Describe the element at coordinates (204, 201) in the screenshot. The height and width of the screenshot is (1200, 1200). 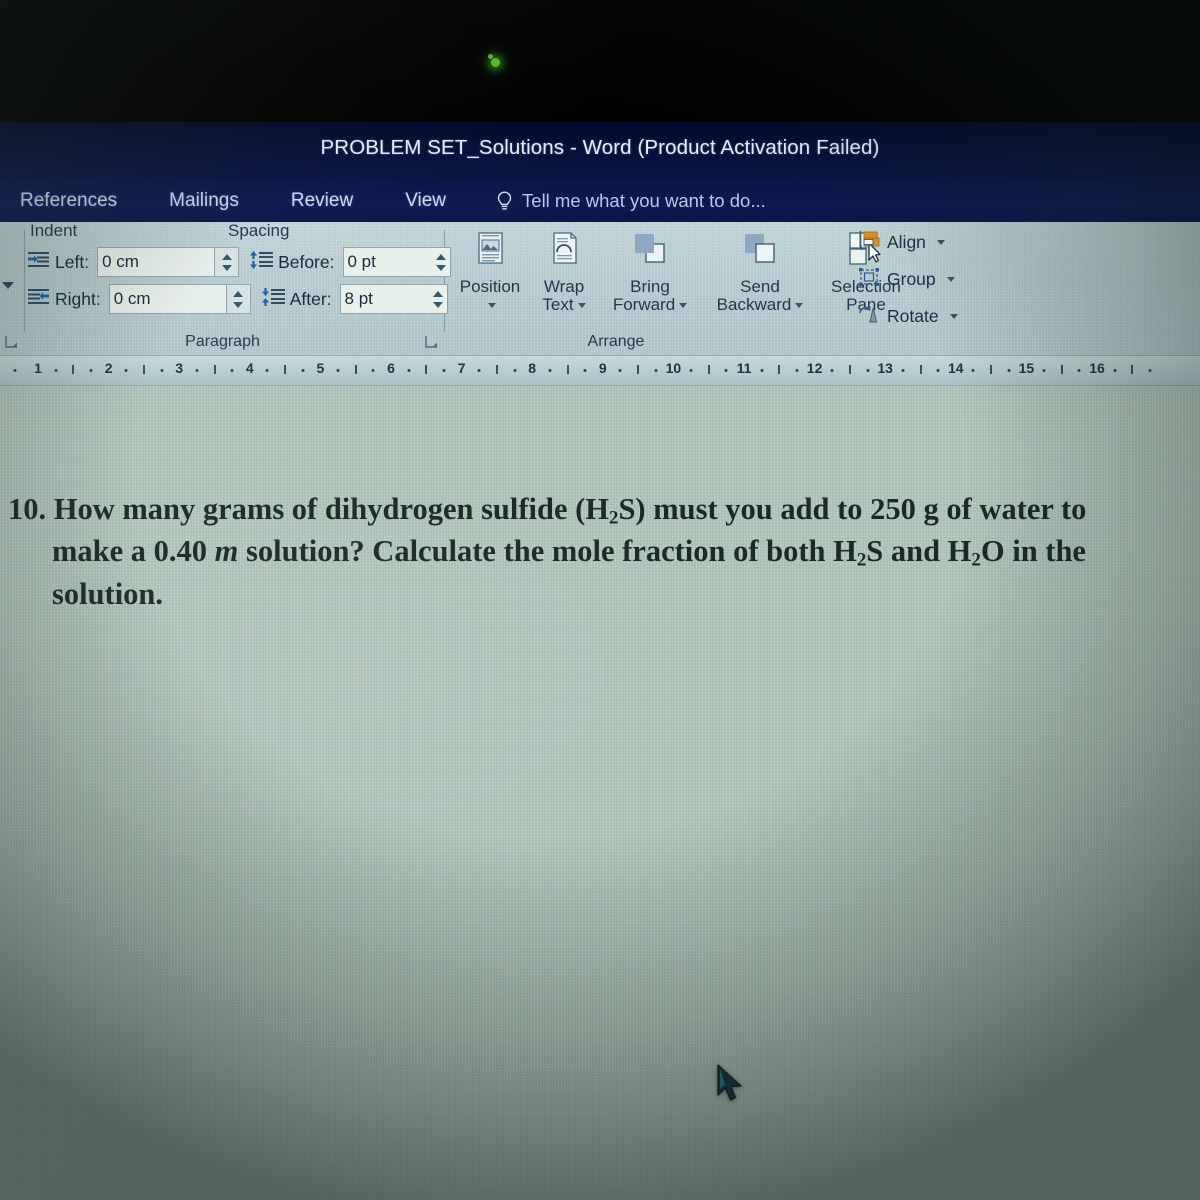
I see `tab-mailings: Mailings` at that location.